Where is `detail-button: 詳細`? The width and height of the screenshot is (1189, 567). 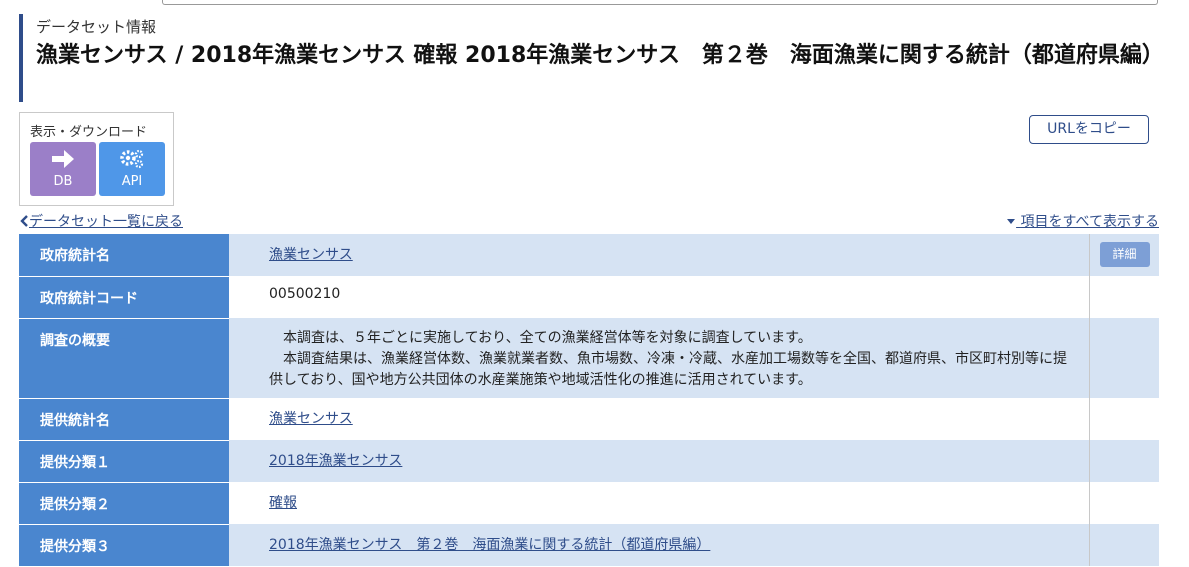
detail-button: 詳細 is located at coordinates (1124, 254).